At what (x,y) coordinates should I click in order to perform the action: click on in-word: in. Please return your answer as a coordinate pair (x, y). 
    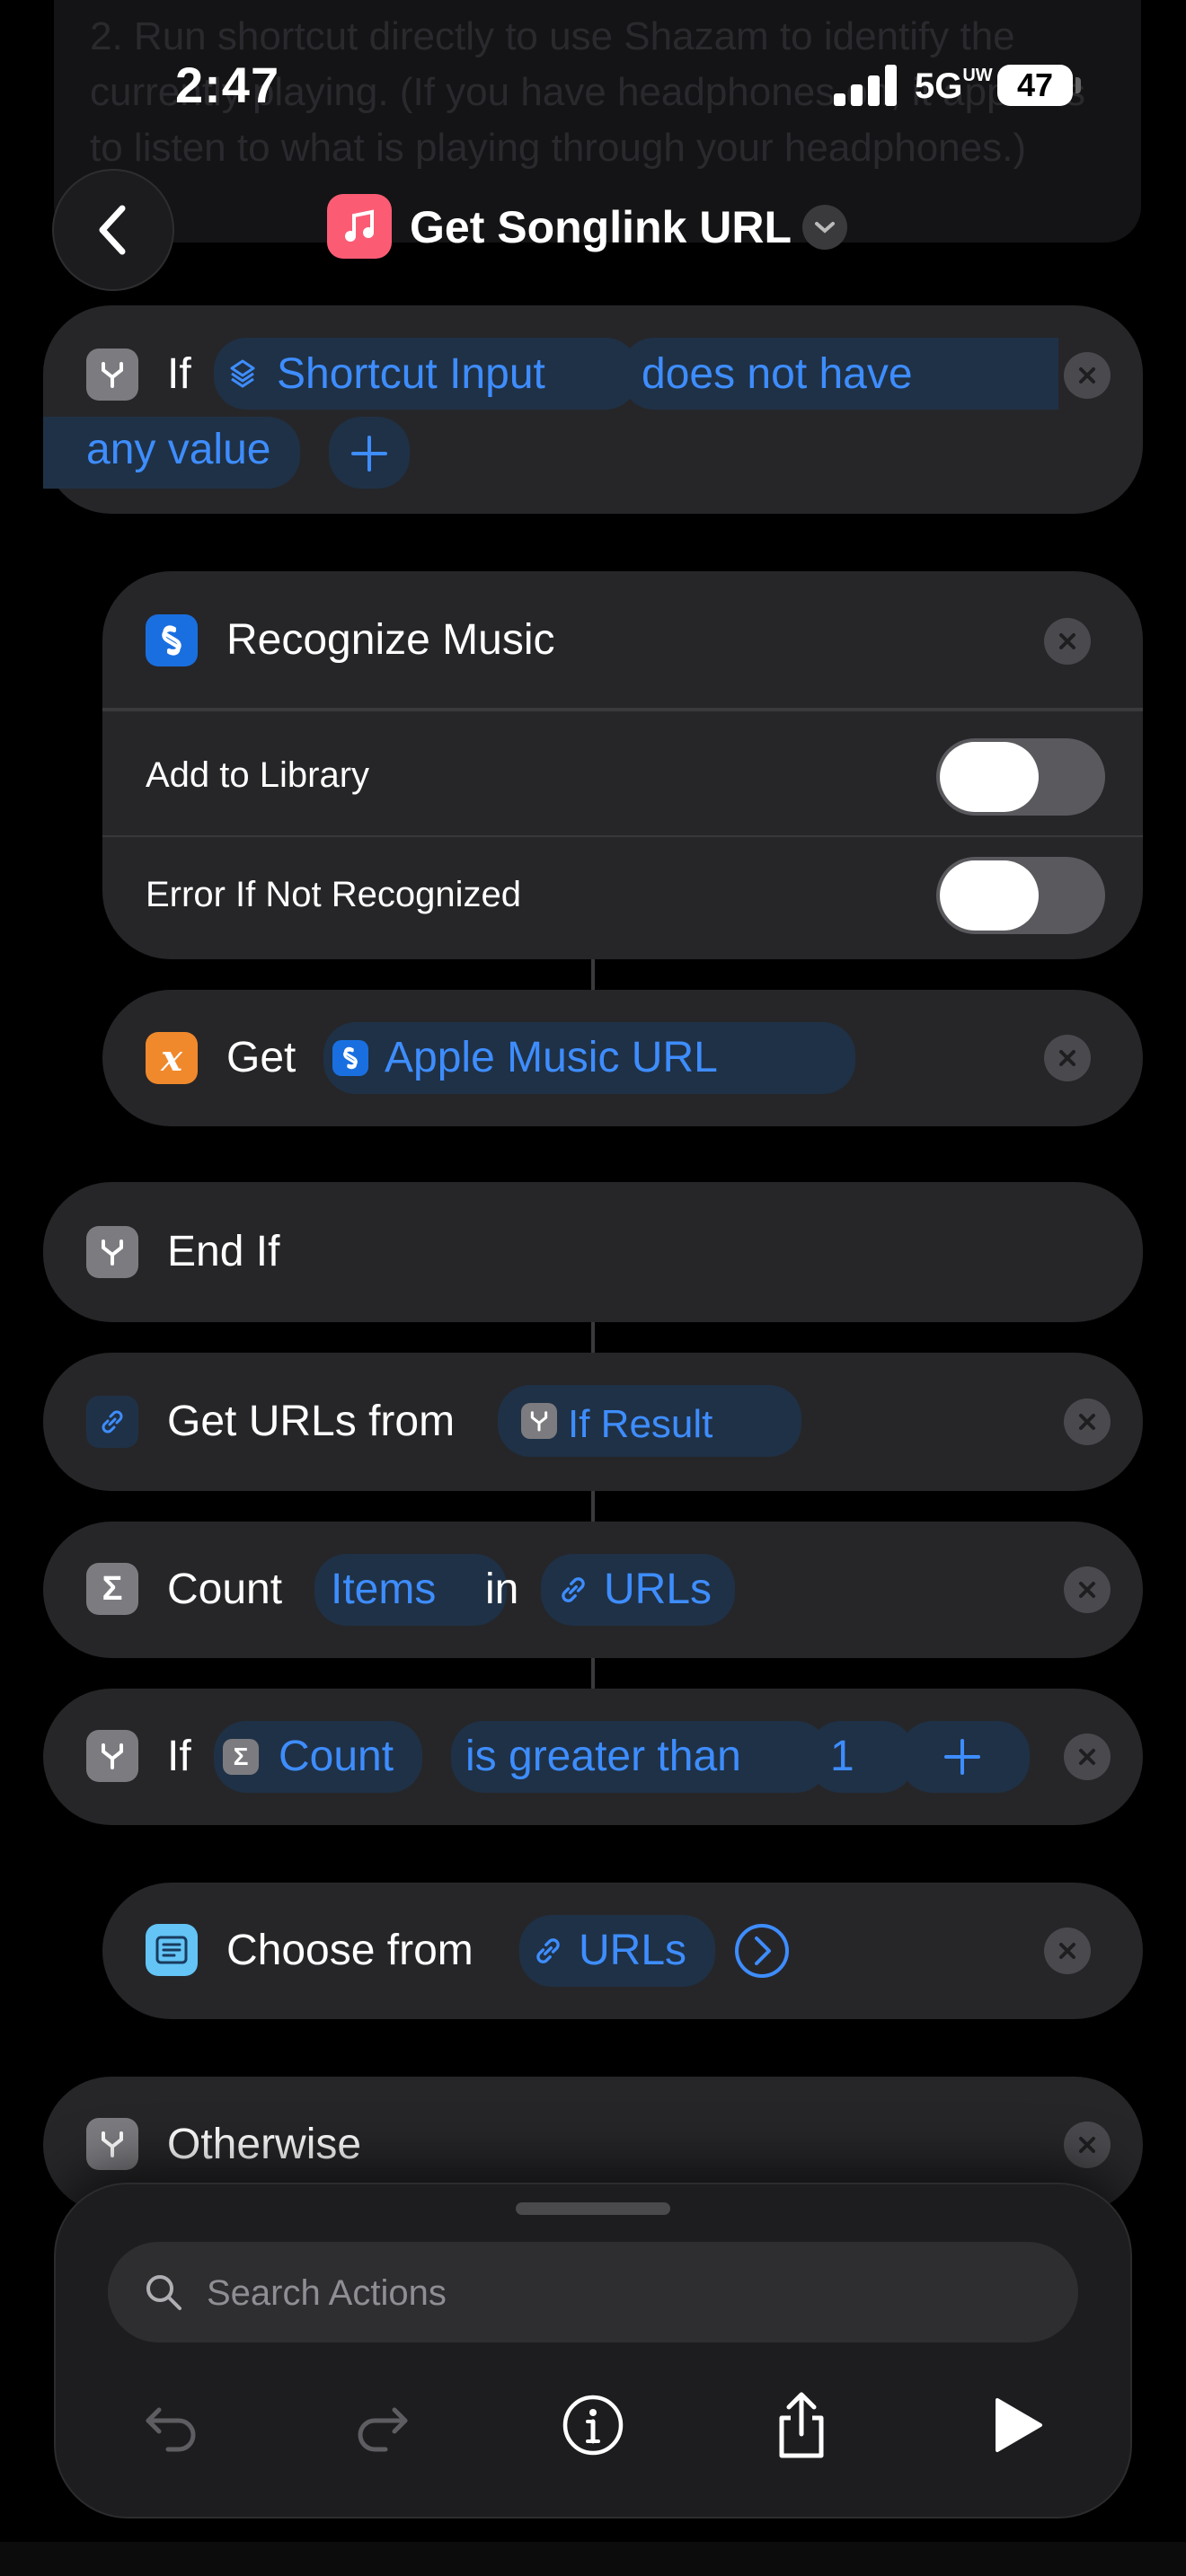
    Looking at the image, I should click on (502, 1589).